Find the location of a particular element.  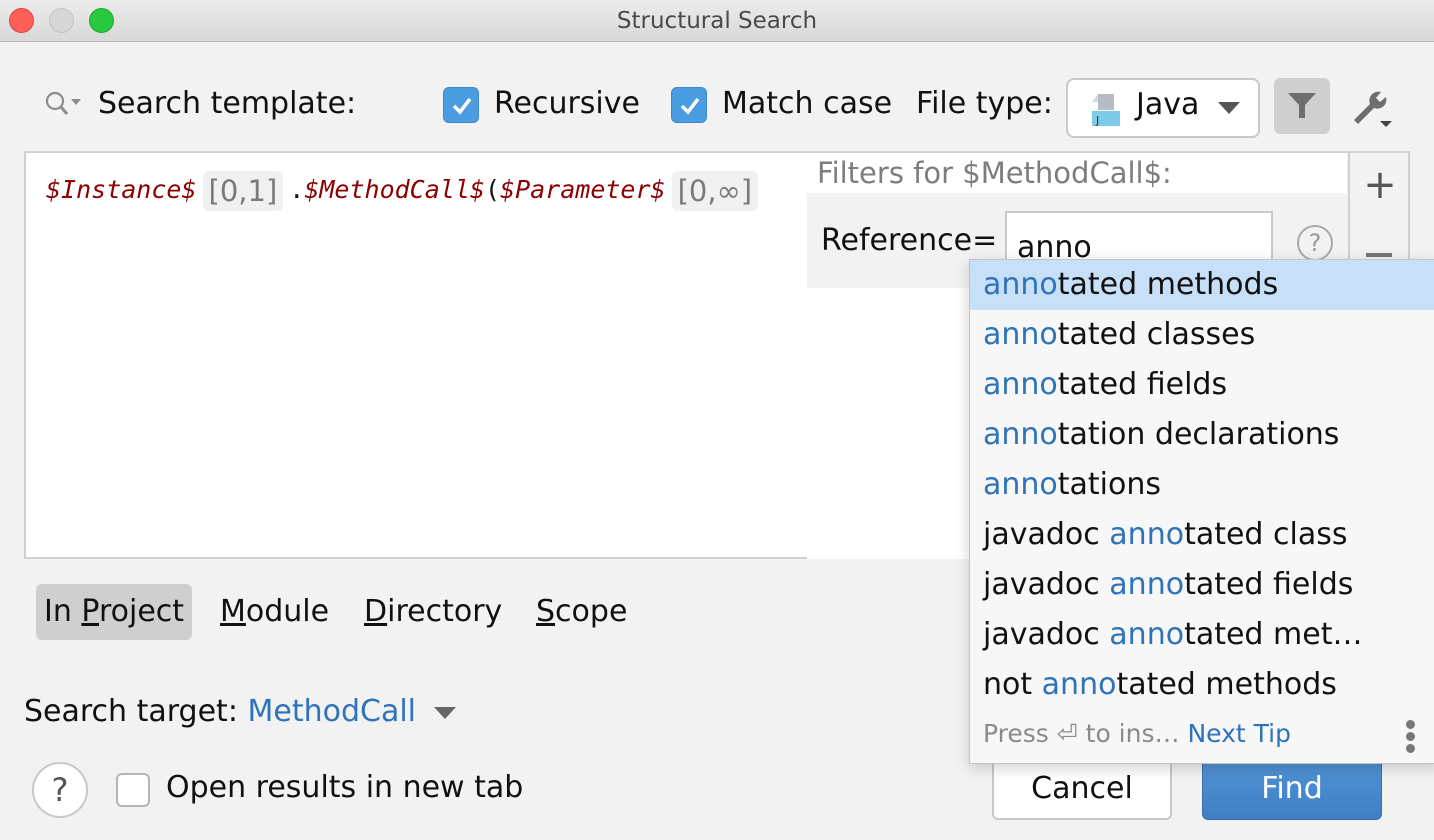

scope-tab-scope: Scope is located at coordinates (581, 612).